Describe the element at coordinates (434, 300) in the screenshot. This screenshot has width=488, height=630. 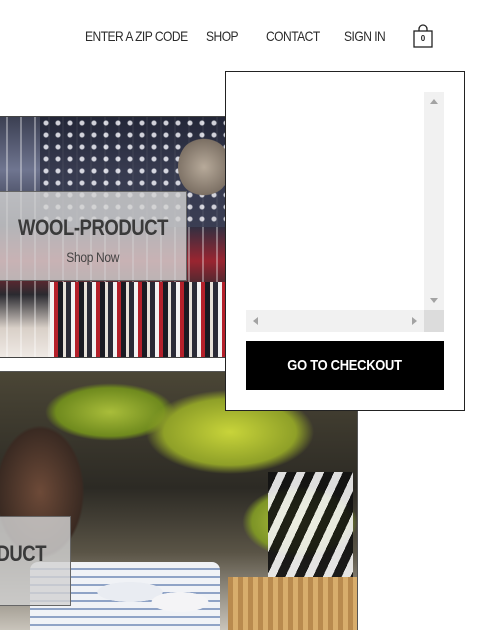
I see `scroll-down-arrow-icon` at that location.